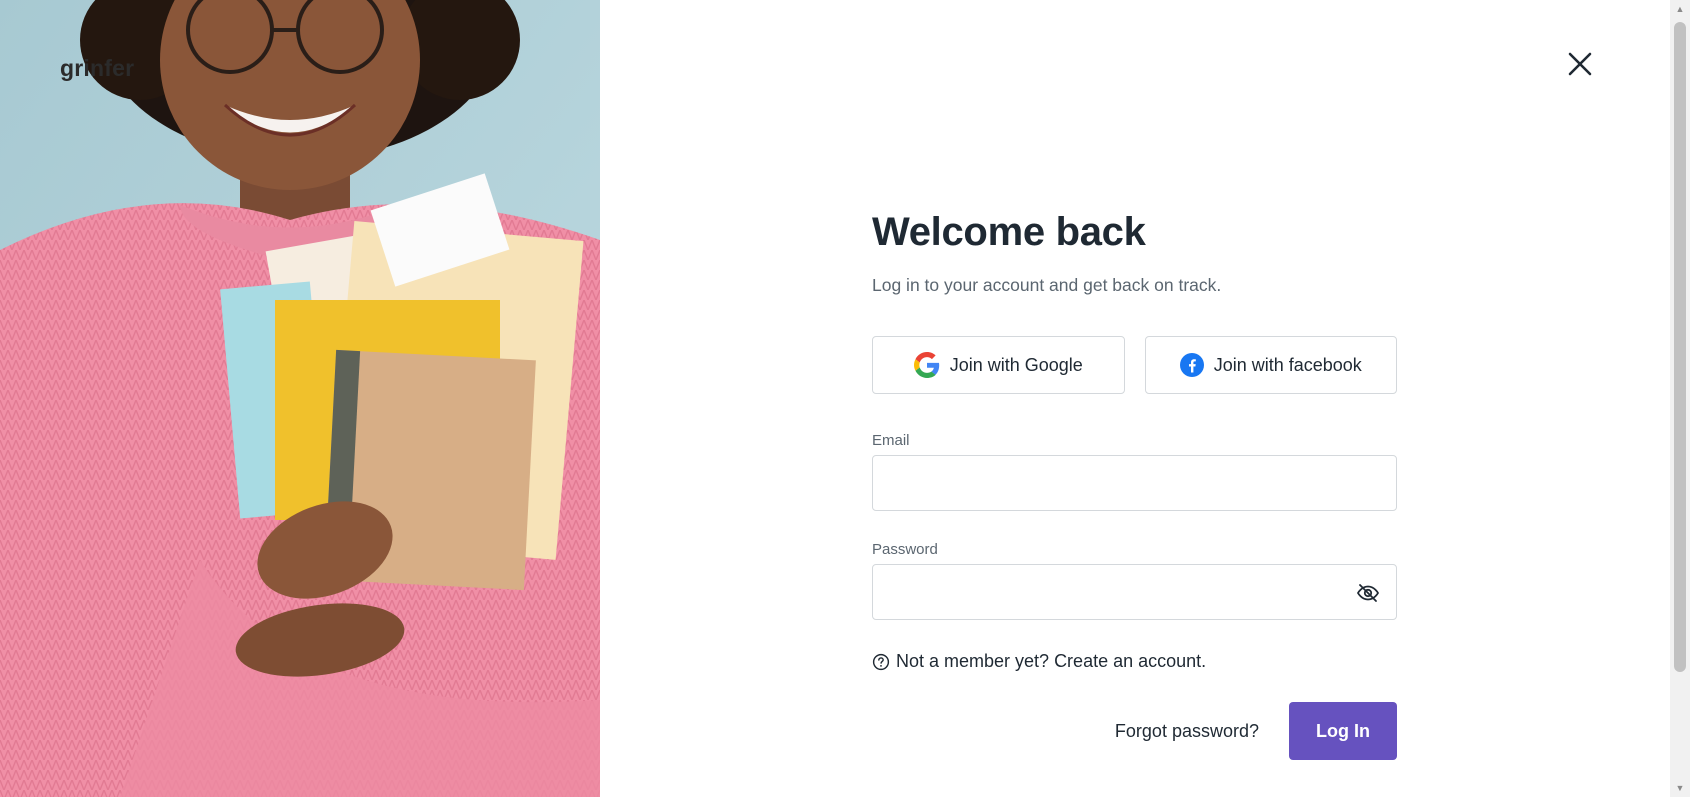 This screenshot has width=1690, height=797. What do you see at coordinates (881, 661) in the screenshot?
I see `help-circle-icon` at bounding box center [881, 661].